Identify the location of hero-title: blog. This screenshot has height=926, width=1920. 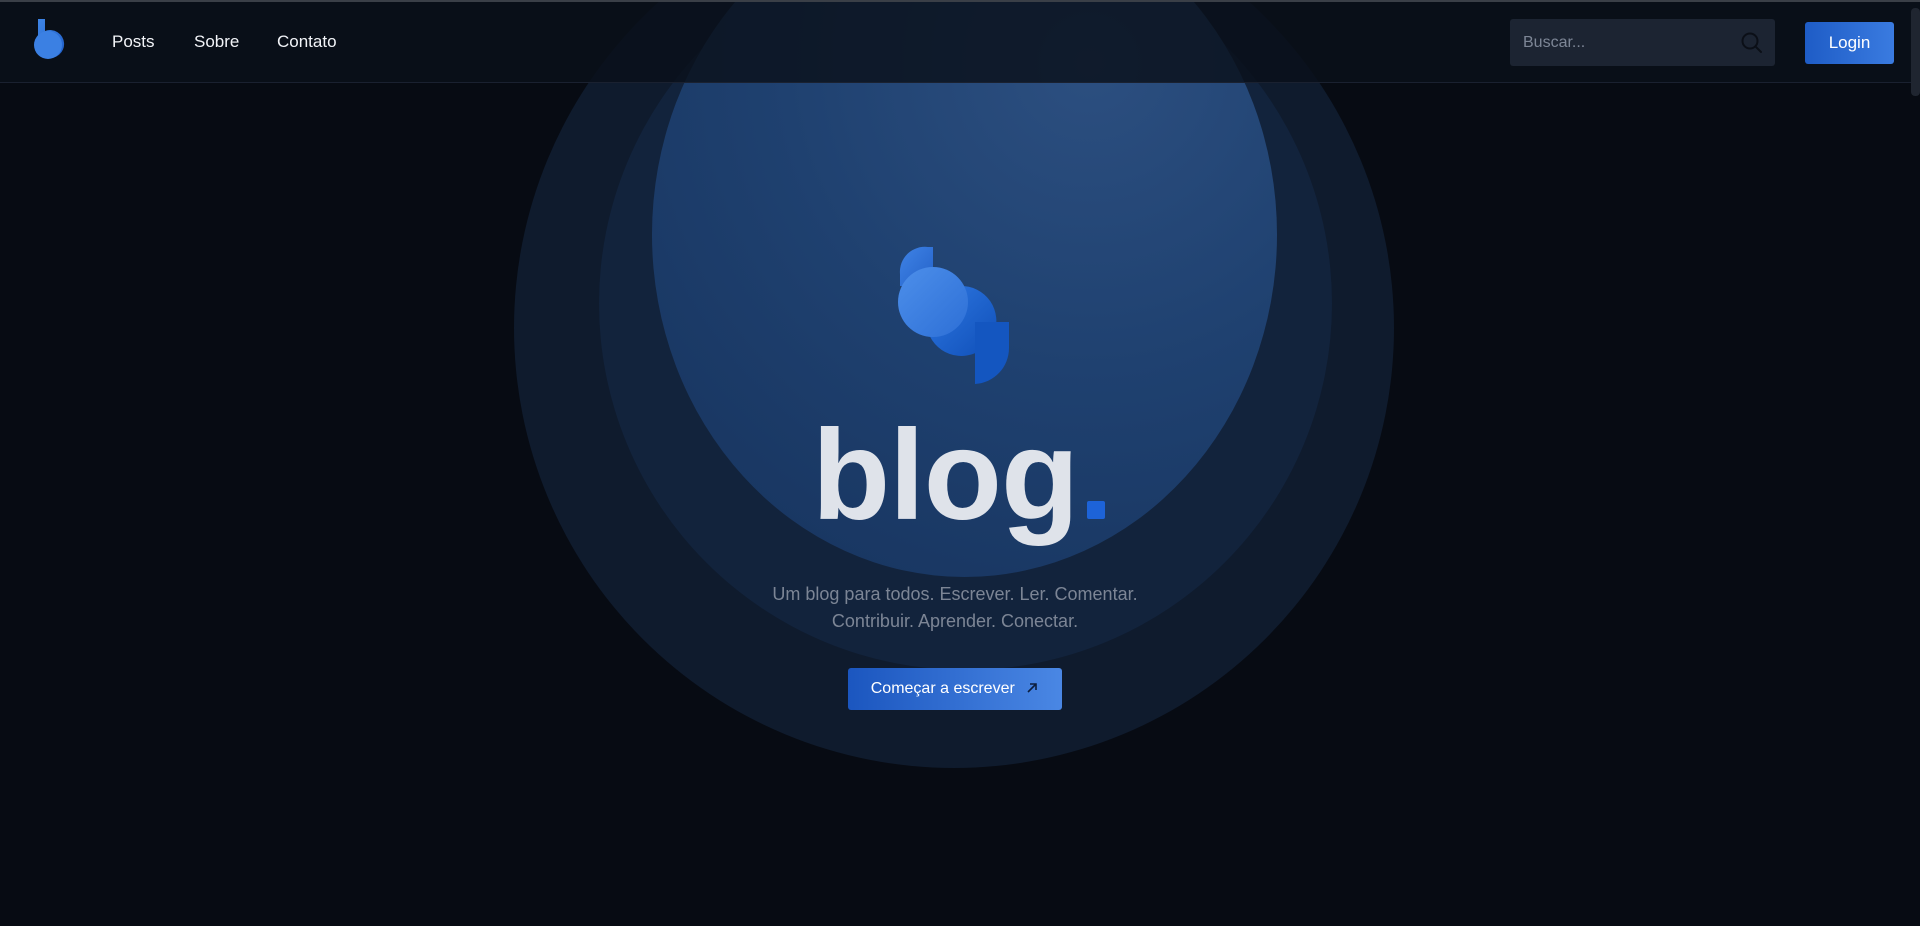
(962, 476).